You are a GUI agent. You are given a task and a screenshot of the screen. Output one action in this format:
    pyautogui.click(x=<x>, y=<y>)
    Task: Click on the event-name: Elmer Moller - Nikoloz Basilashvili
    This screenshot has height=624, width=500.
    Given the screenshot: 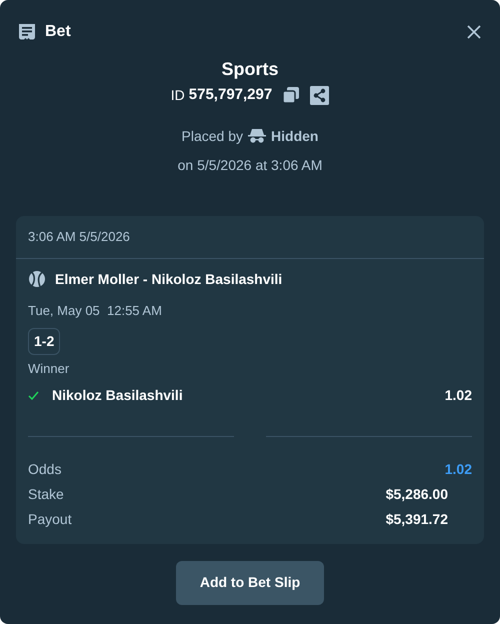 What is the action you would take?
    pyautogui.click(x=168, y=279)
    